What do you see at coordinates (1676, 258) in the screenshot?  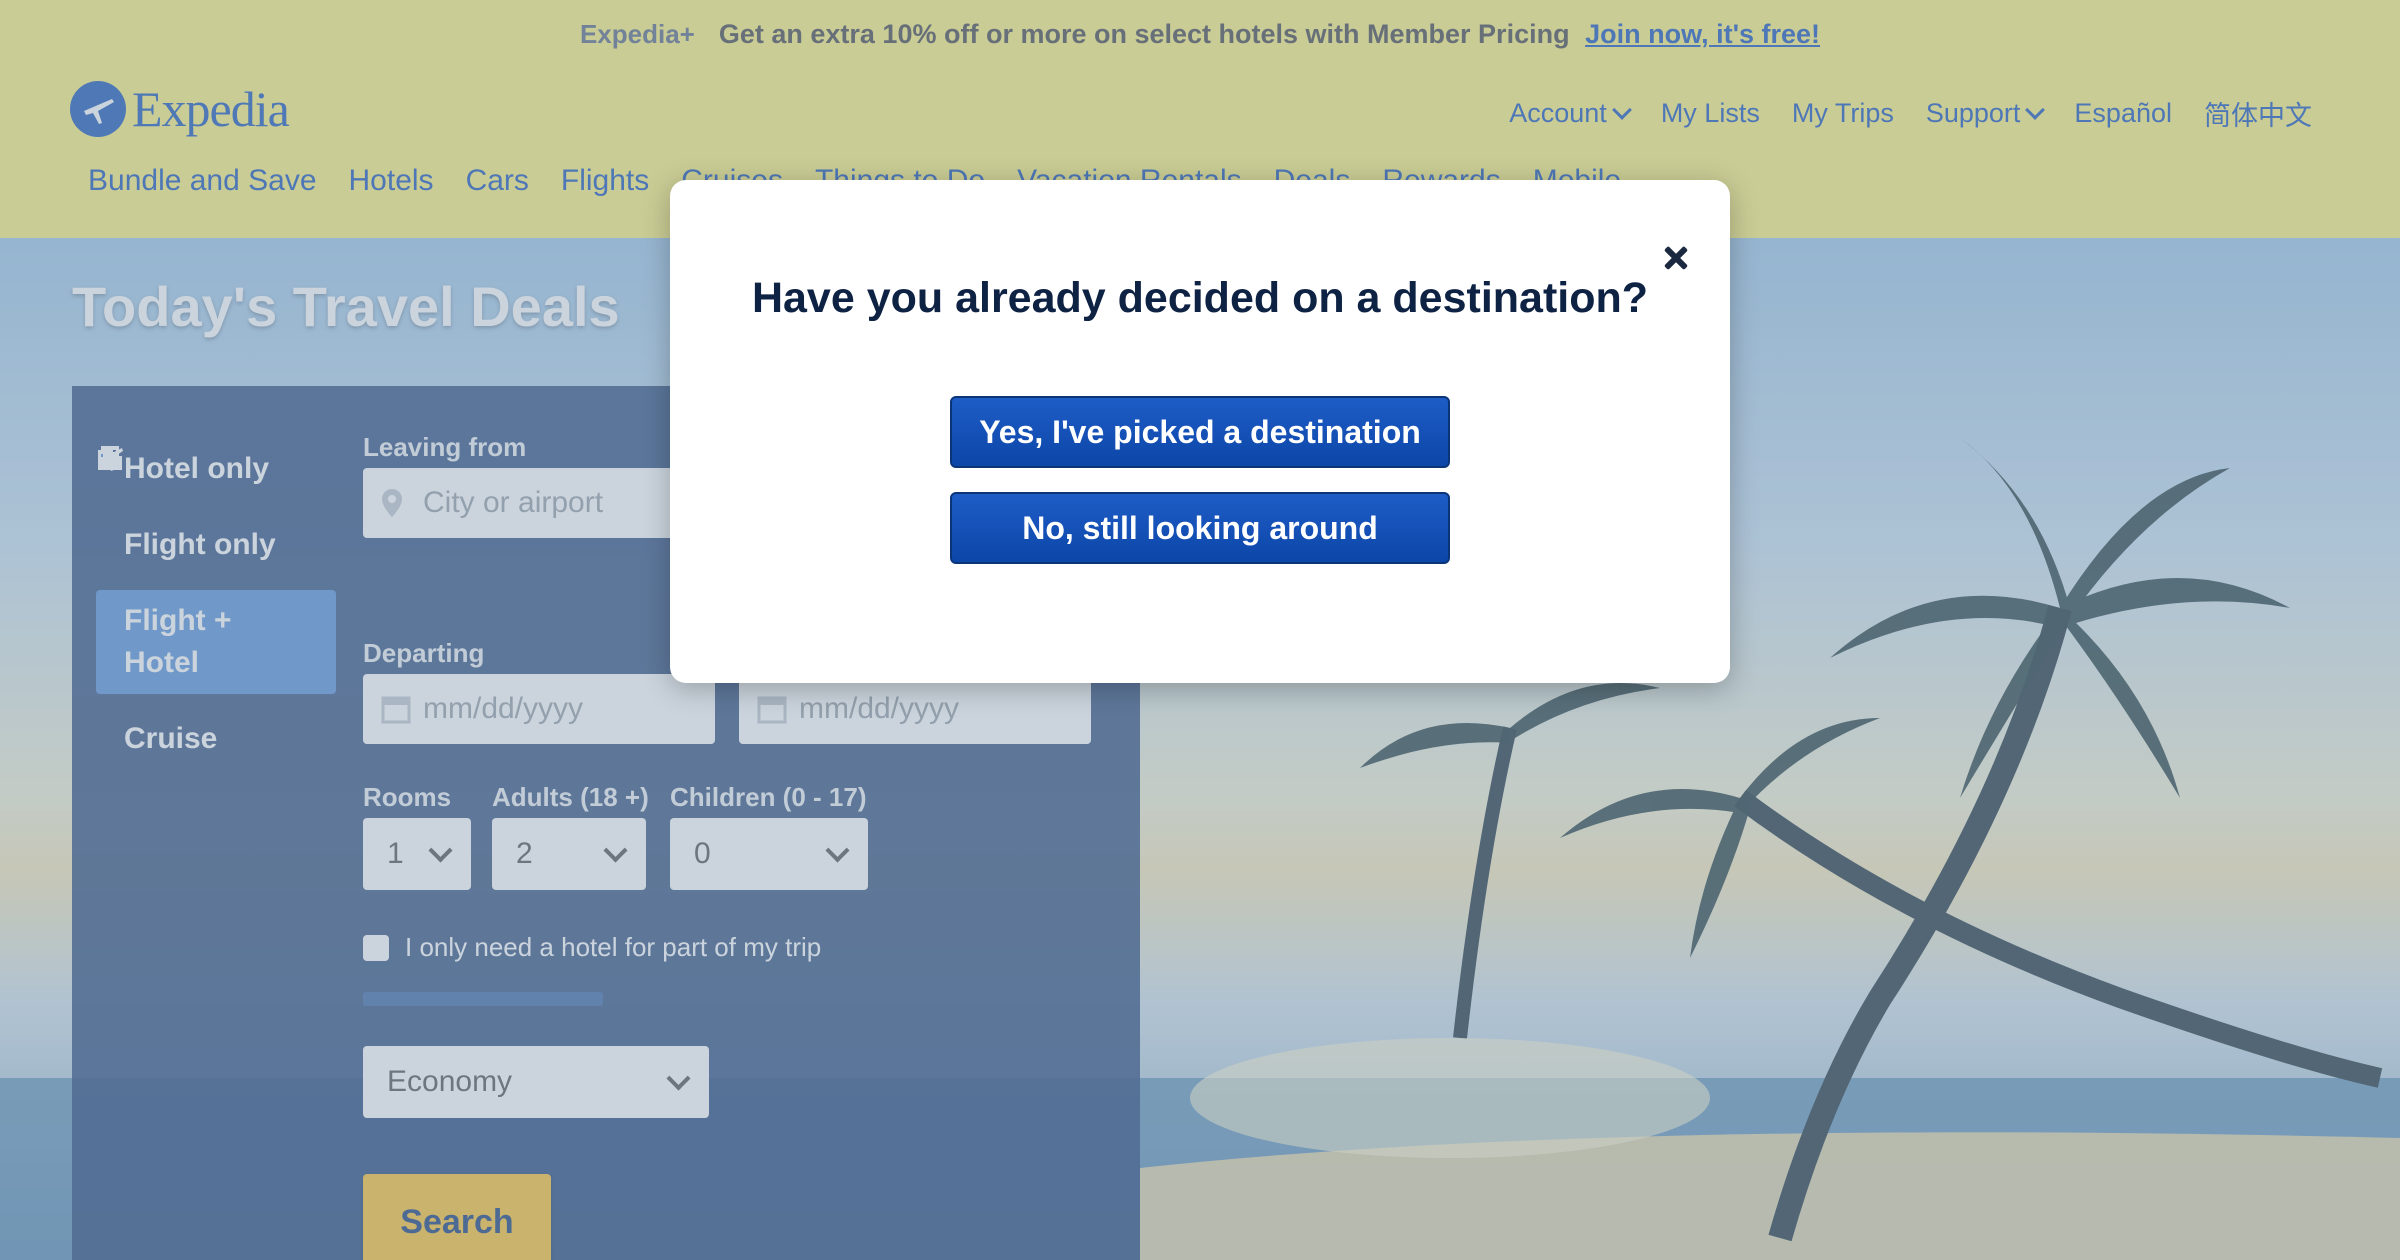 I see `close-icon` at bounding box center [1676, 258].